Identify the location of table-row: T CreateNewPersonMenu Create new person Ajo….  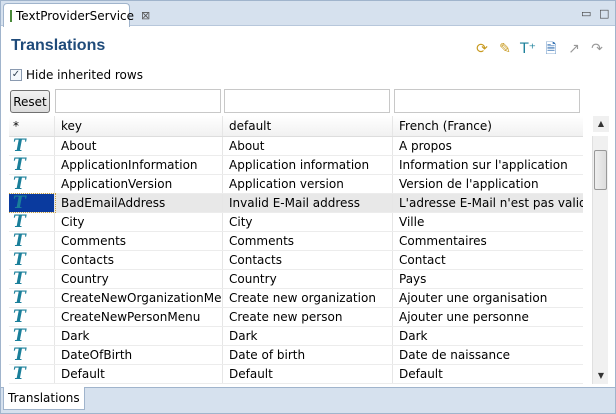
(296, 317).